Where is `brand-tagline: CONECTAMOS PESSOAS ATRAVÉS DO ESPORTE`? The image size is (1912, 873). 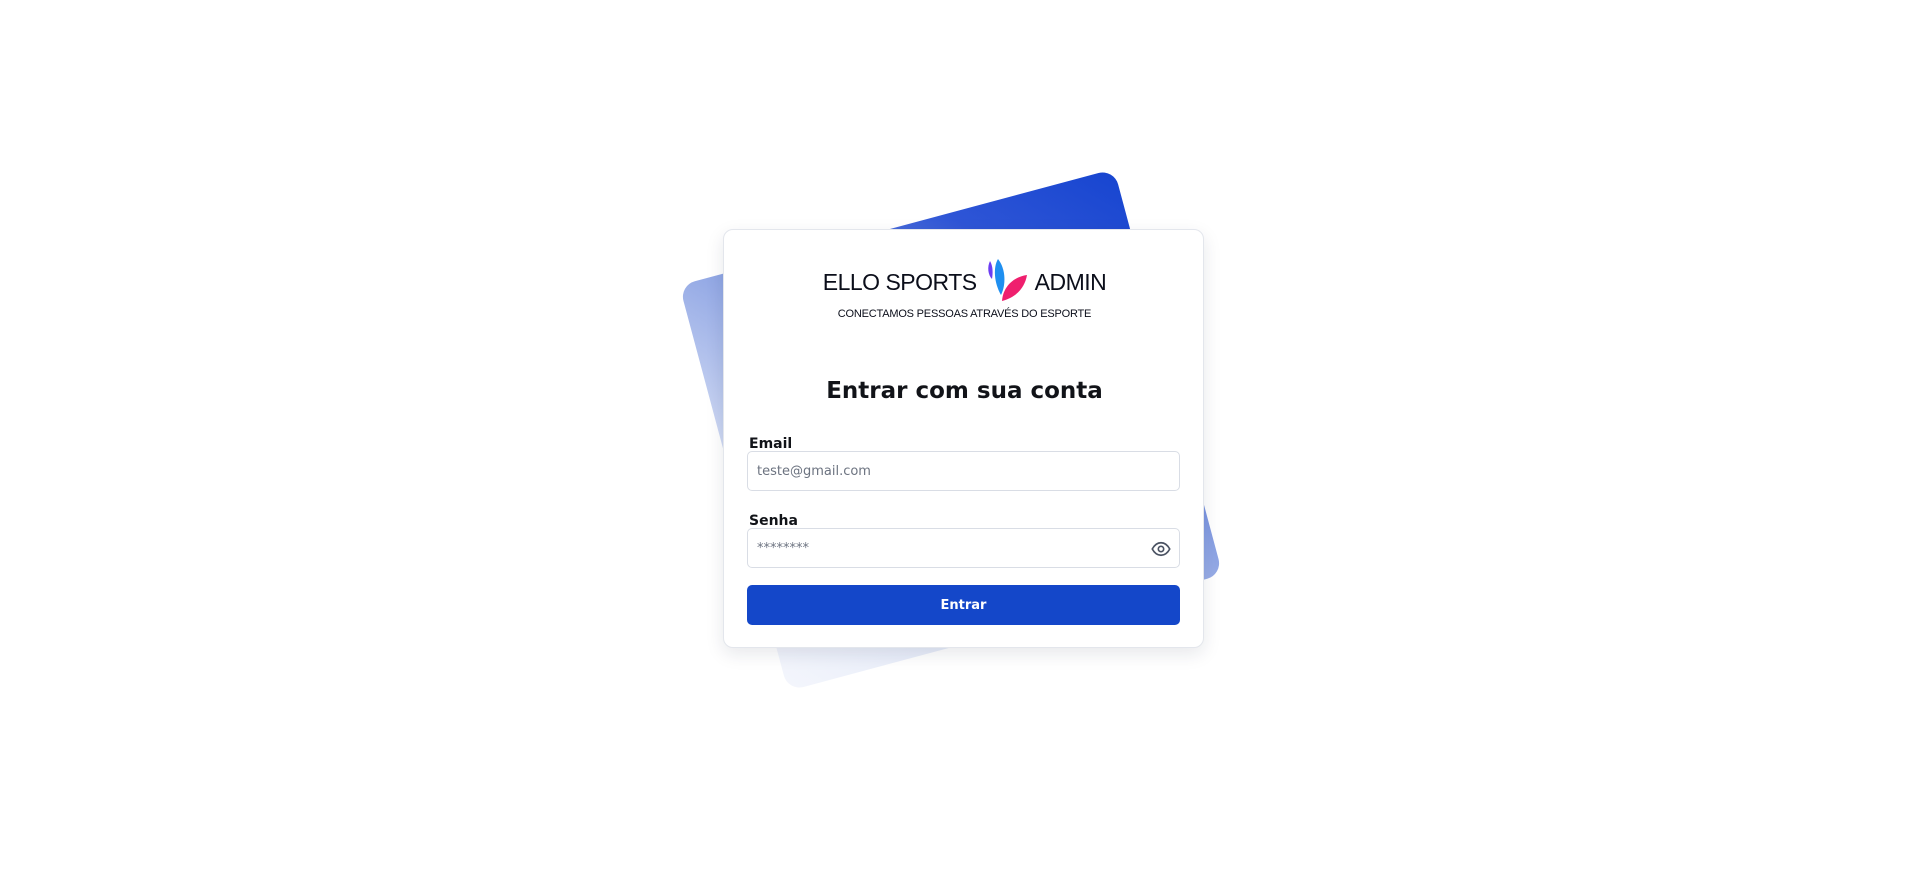 brand-tagline: CONECTAMOS PESSOAS ATRAVÉS DO ESPORTE is located at coordinates (964, 314).